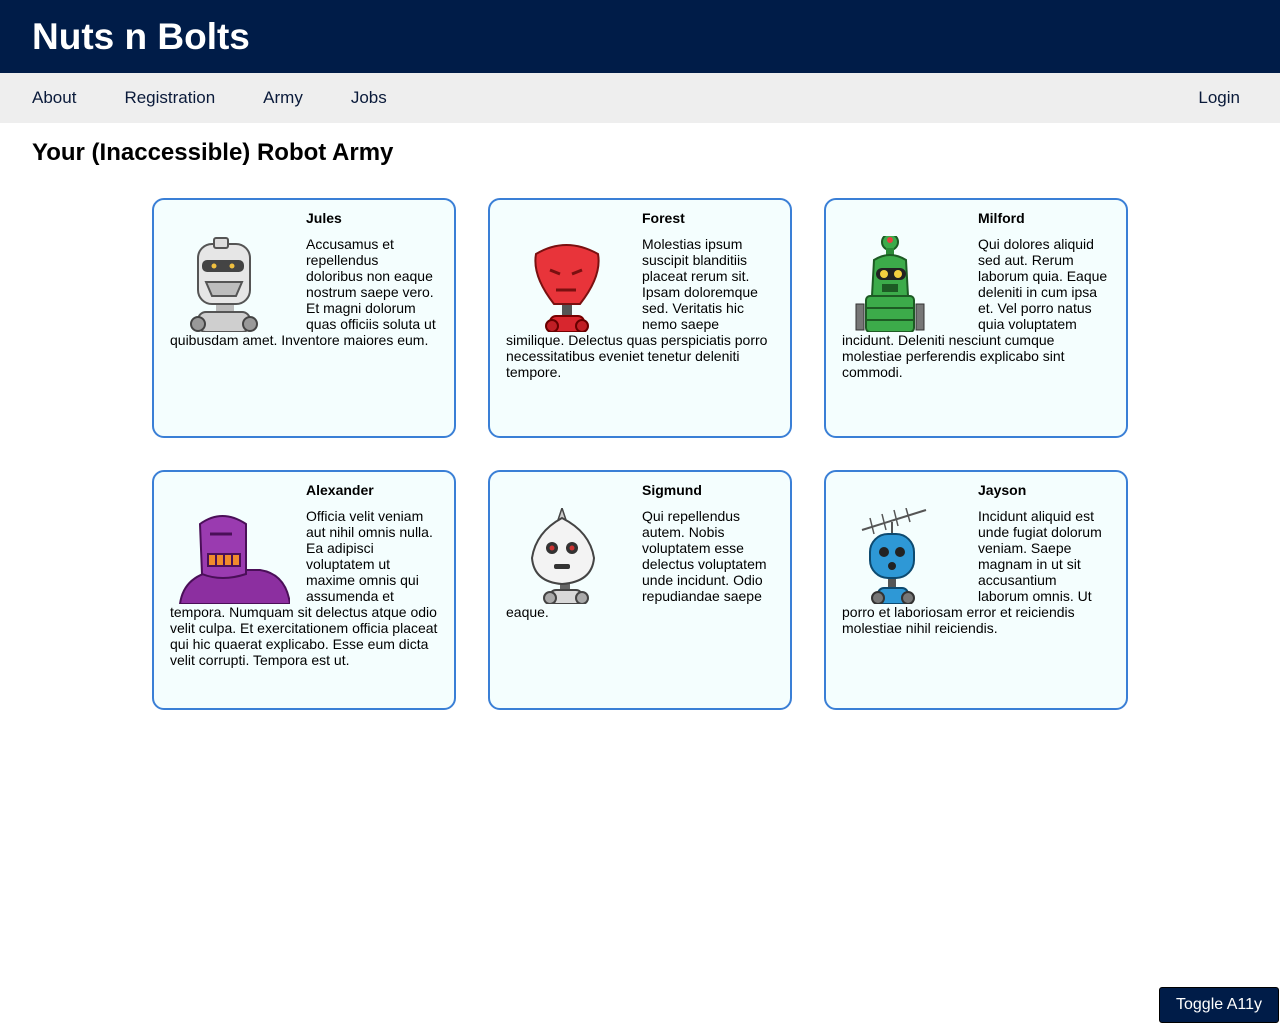 This screenshot has width=1280, height=1024. What do you see at coordinates (369, 98) in the screenshot?
I see `nav-jobs: Jobs` at bounding box center [369, 98].